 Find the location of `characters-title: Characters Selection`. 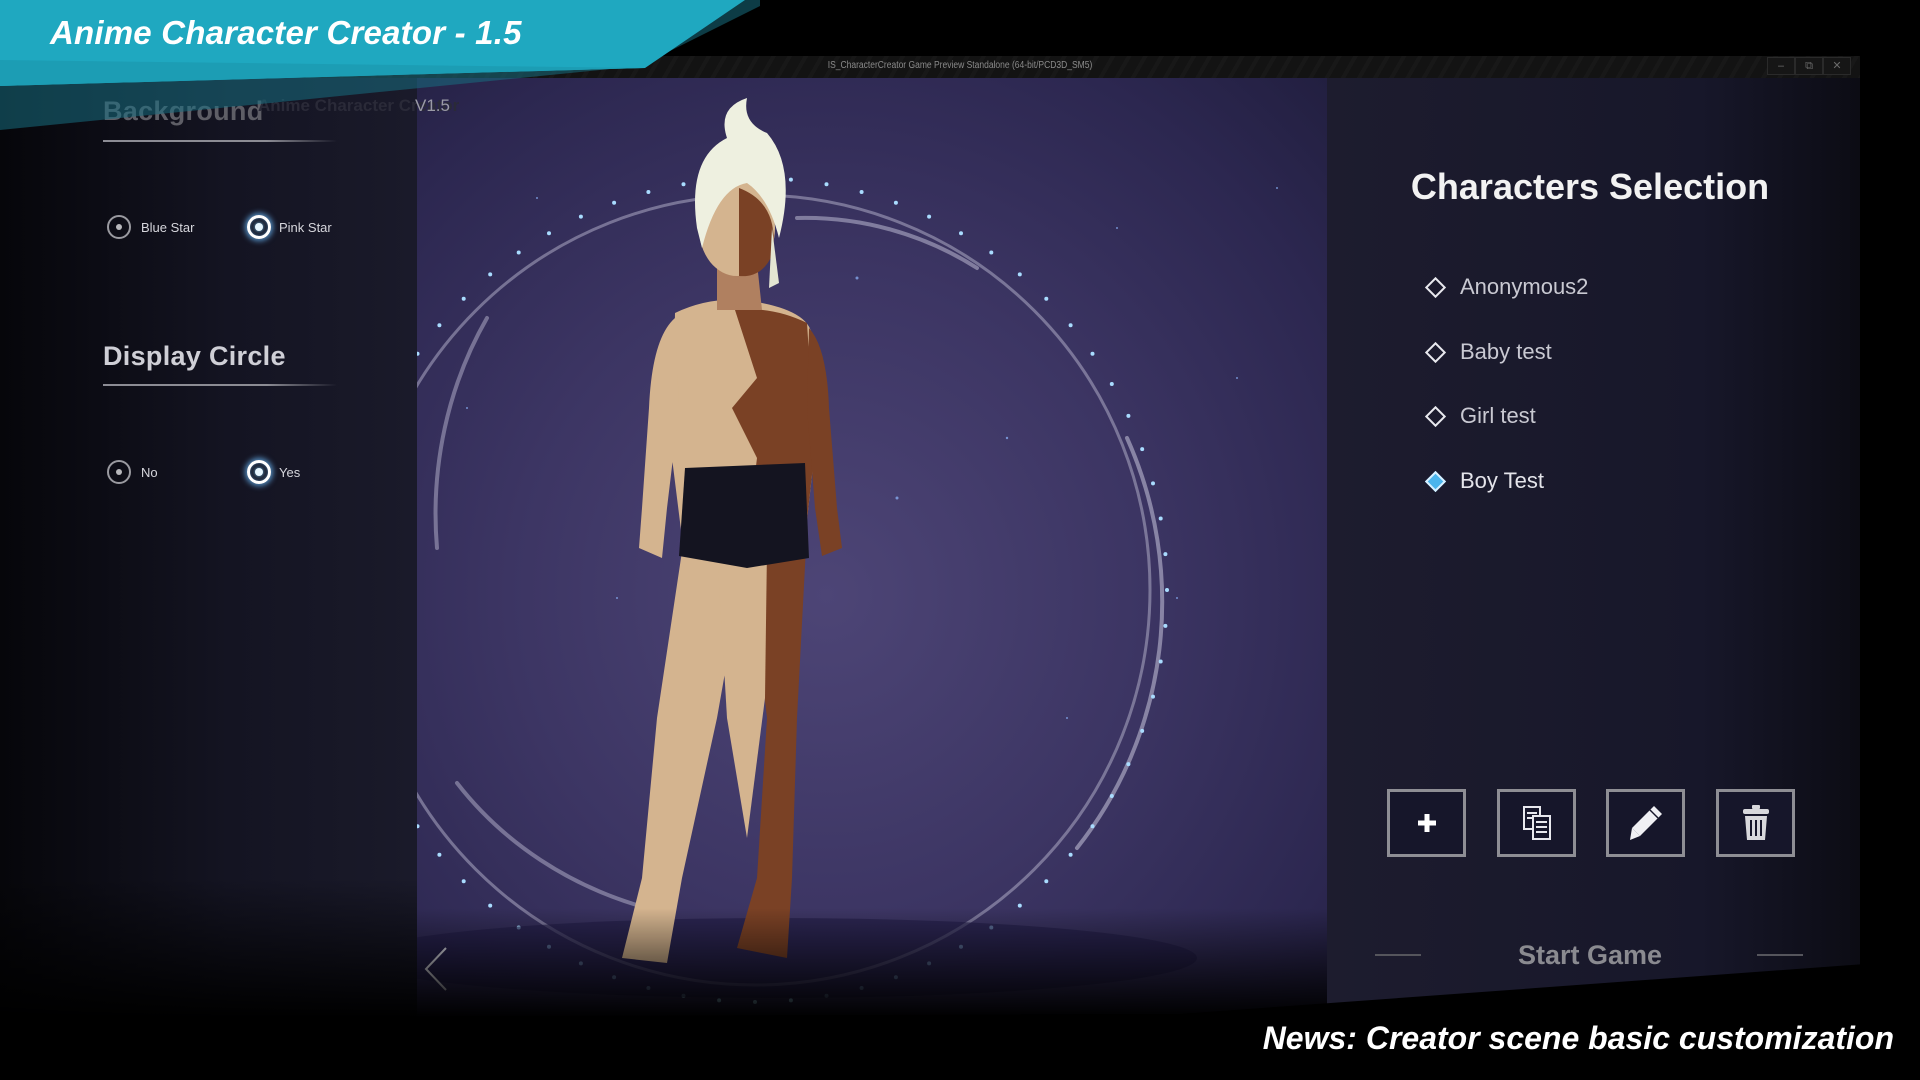

characters-title: Characters Selection is located at coordinates (1590, 186).